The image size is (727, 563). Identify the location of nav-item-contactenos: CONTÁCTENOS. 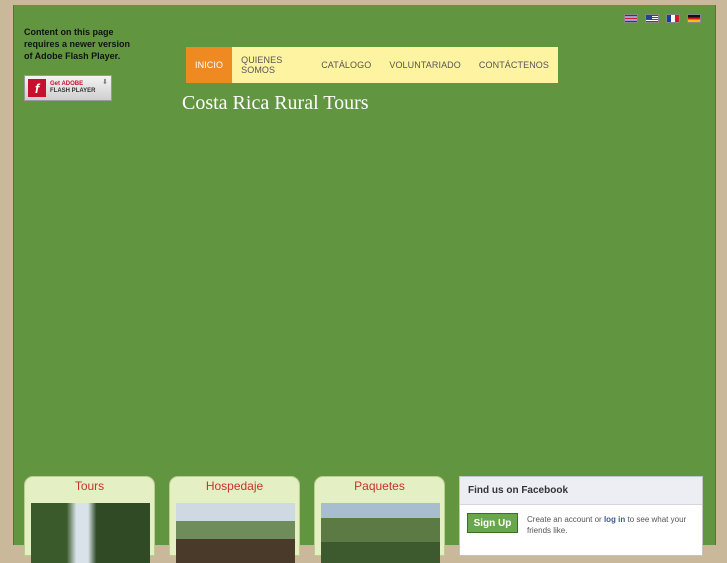
(514, 65).